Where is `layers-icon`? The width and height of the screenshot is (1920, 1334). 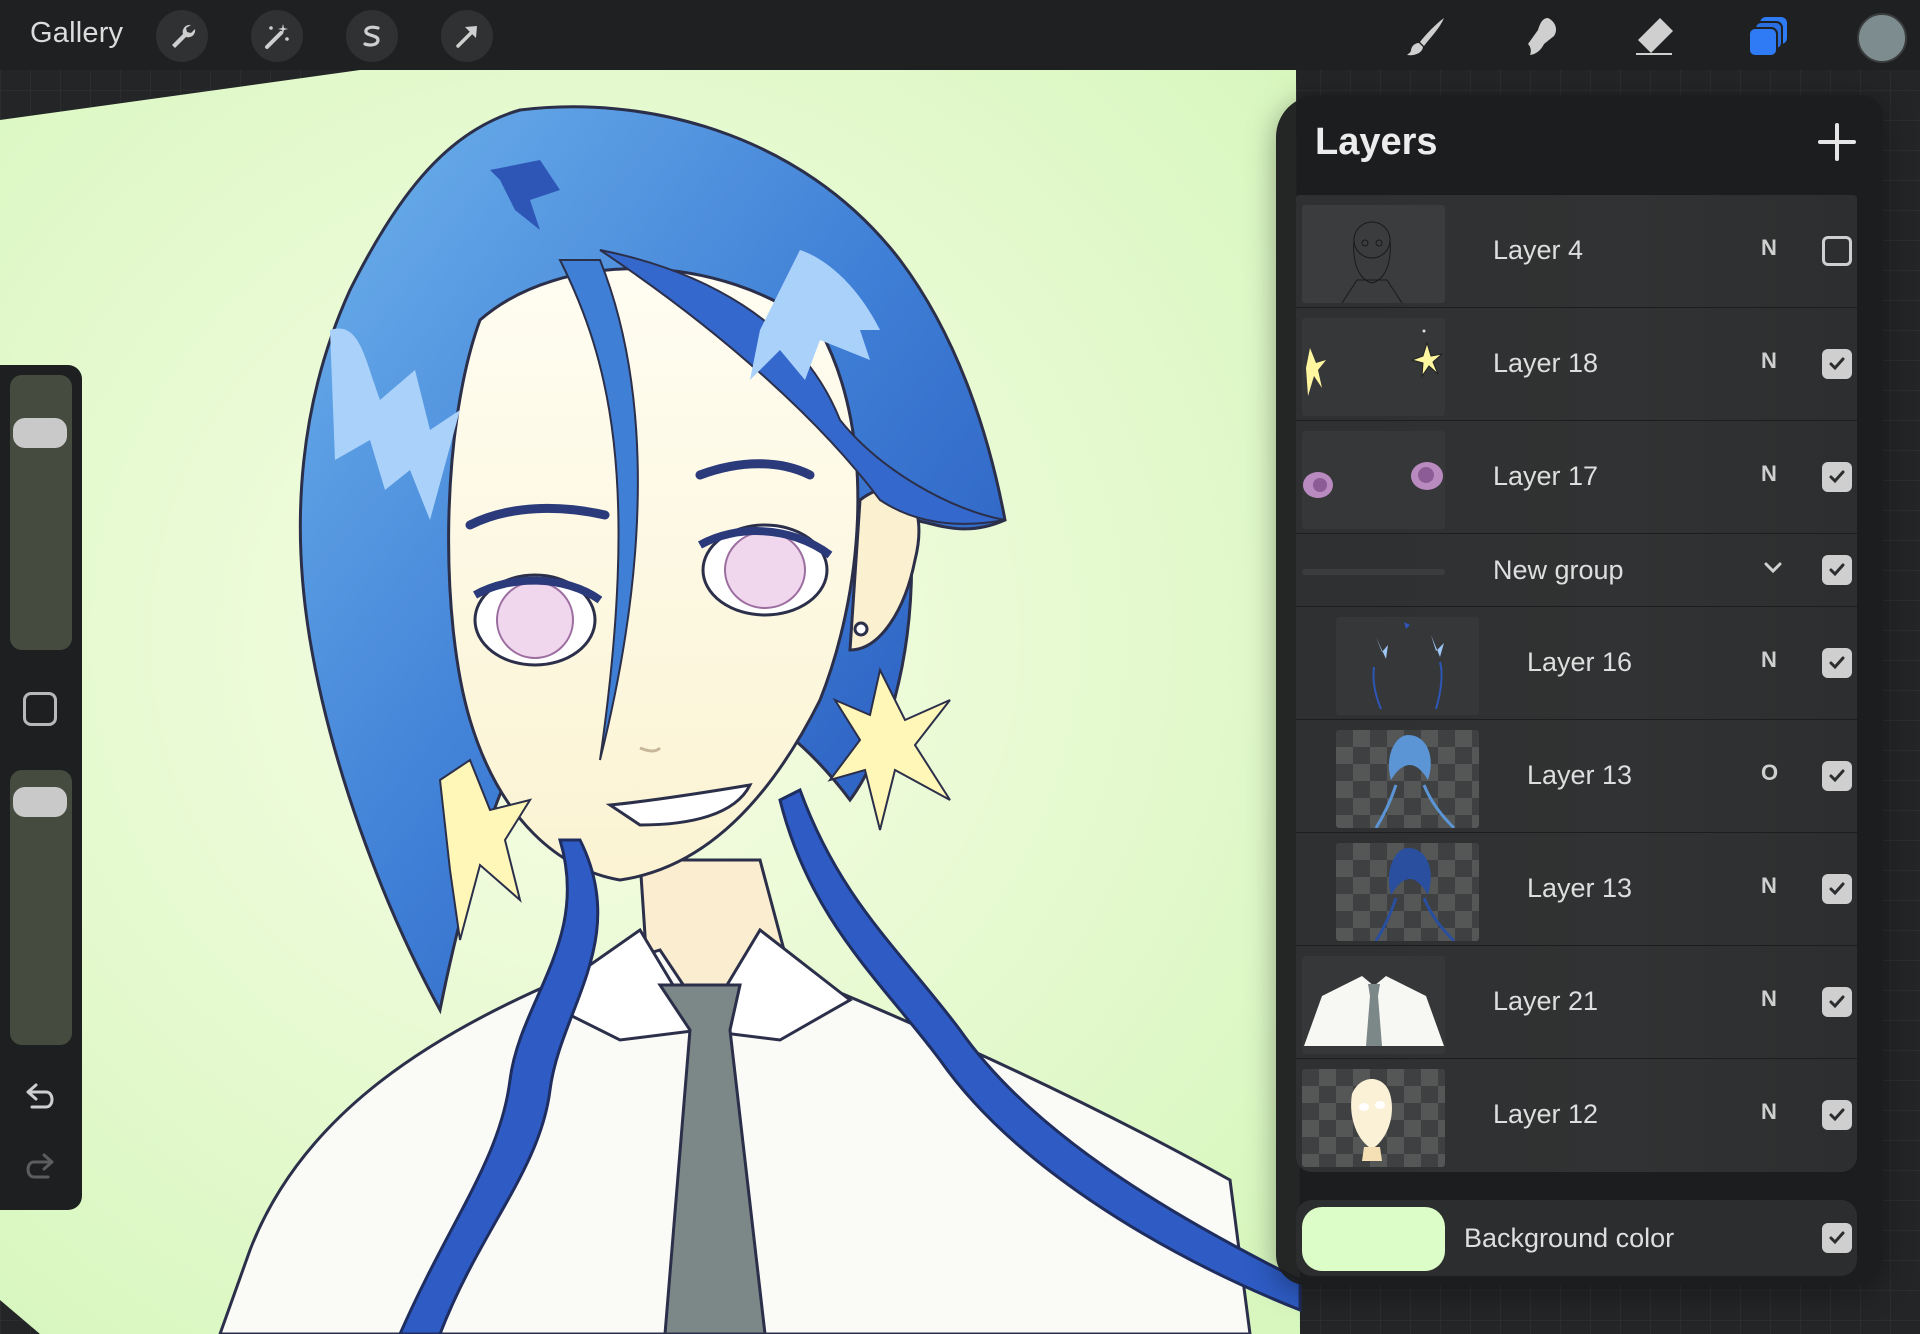
layers-icon is located at coordinates (1768, 36).